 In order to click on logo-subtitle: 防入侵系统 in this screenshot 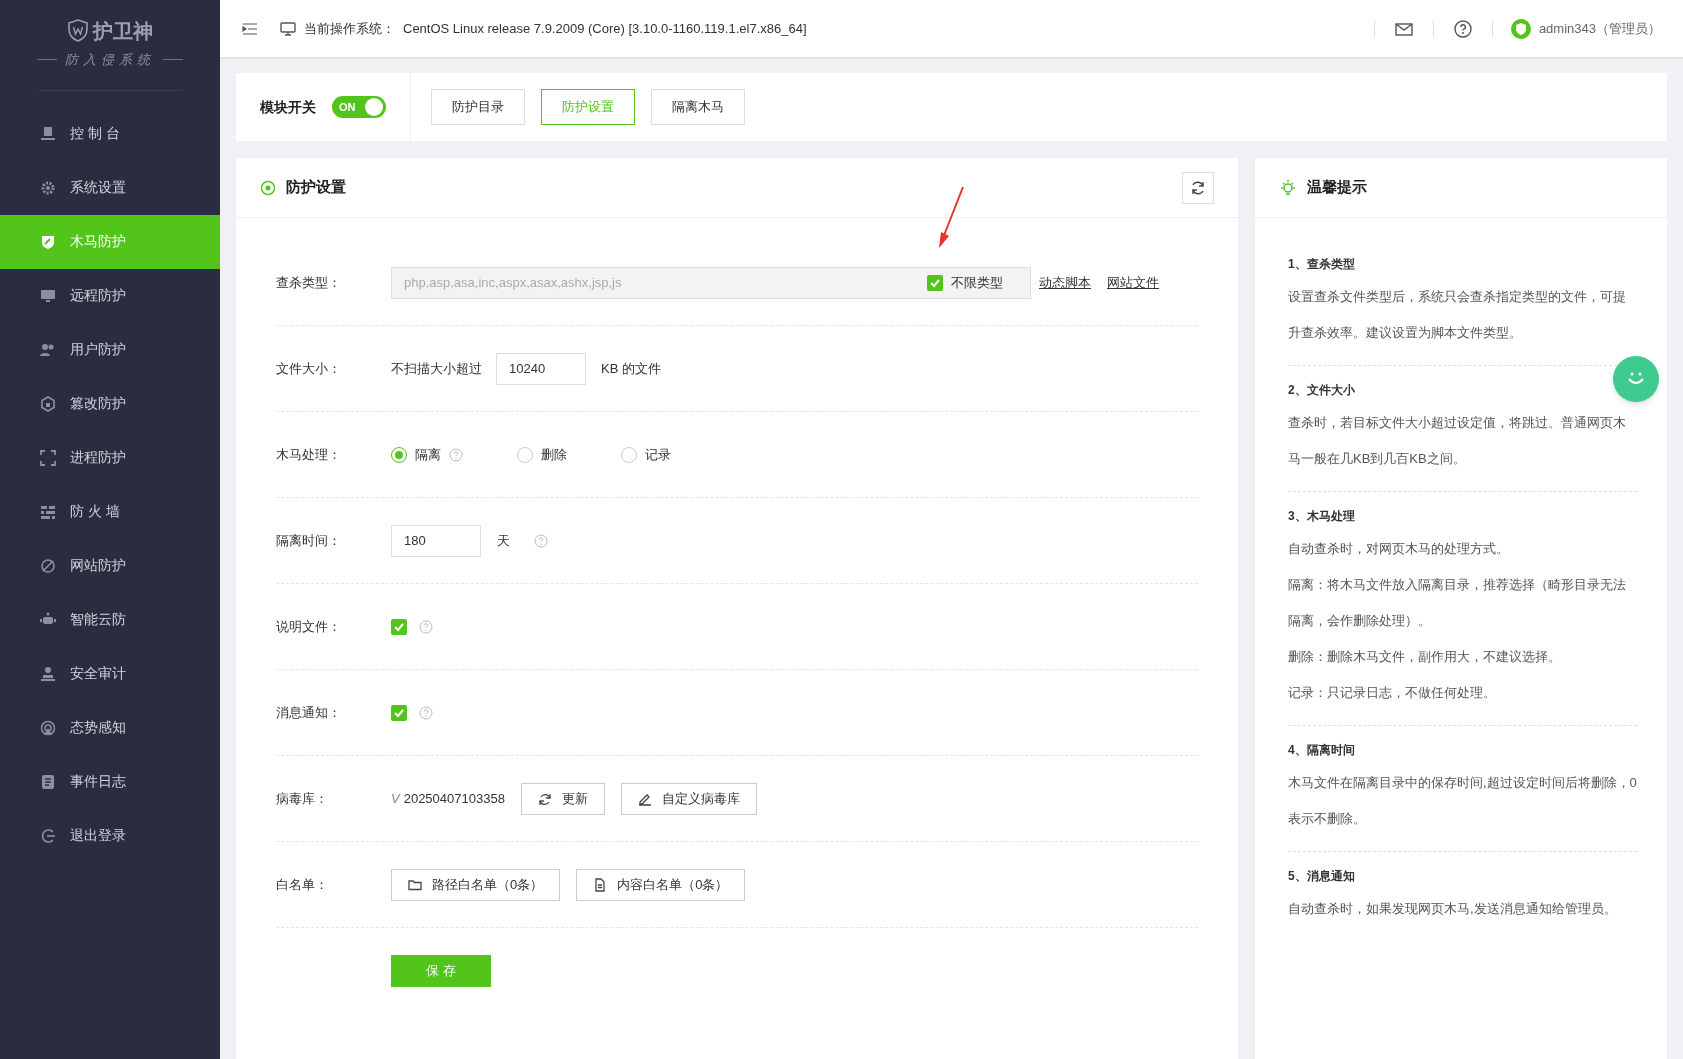, I will do `click(110, 60)`.